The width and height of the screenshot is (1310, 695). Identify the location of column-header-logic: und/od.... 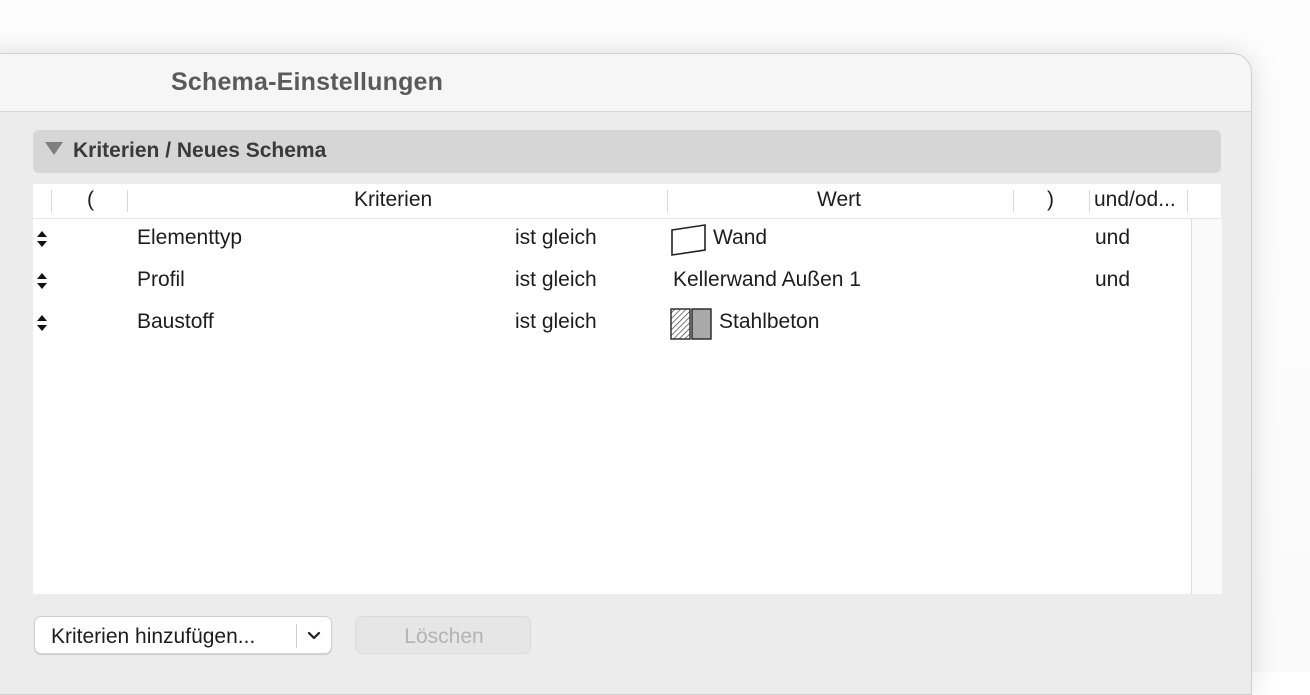
(1135, 200).